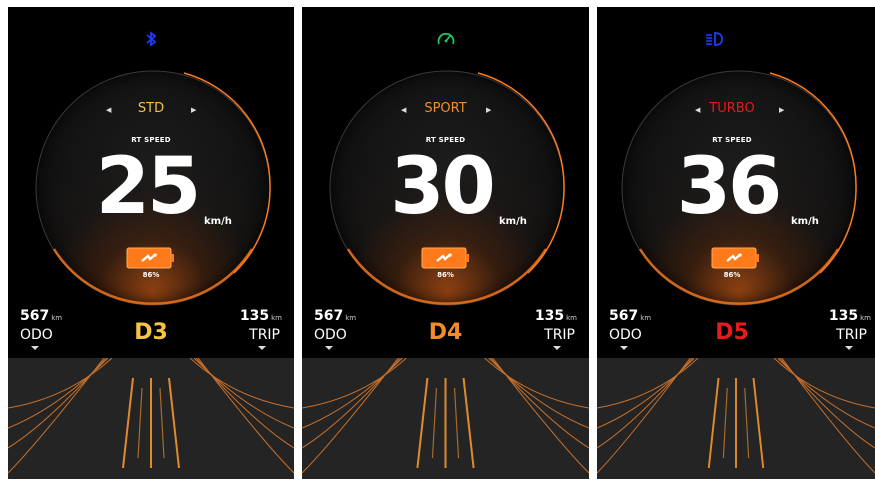  Describe the element at coordinates (443, 187) in the screenshot. I see `speed-value: 30` at that location.